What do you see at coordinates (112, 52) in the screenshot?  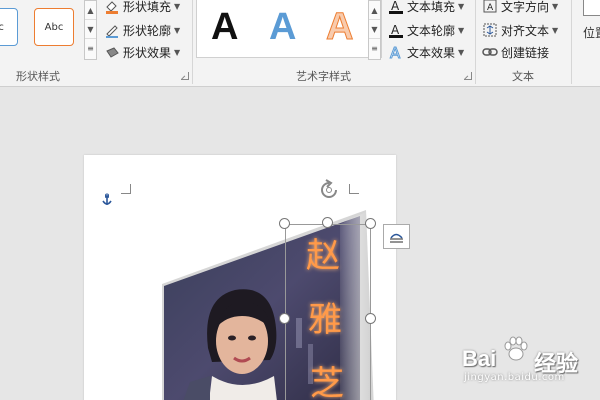 I see `shape-effects-icon` at bounding box center [112, 52].